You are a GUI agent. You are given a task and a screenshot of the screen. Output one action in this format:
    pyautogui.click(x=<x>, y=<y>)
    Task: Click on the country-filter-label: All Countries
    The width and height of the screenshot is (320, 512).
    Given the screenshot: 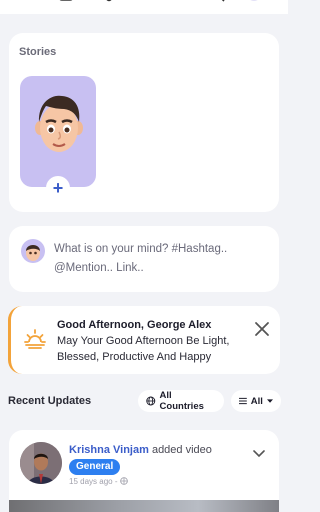 What is the action you would take?
    pyautogui.click(x=181, y=401)
    